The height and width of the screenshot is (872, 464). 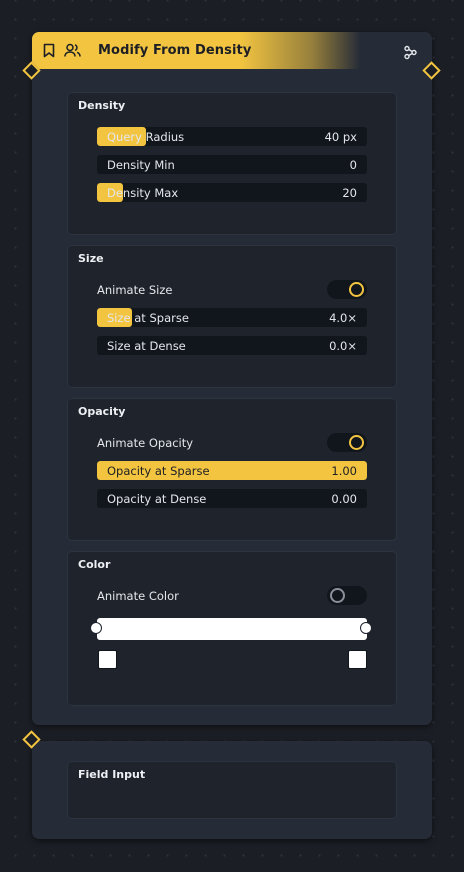 I want to click on animate-size-toggle, so click(x=347, y=289).